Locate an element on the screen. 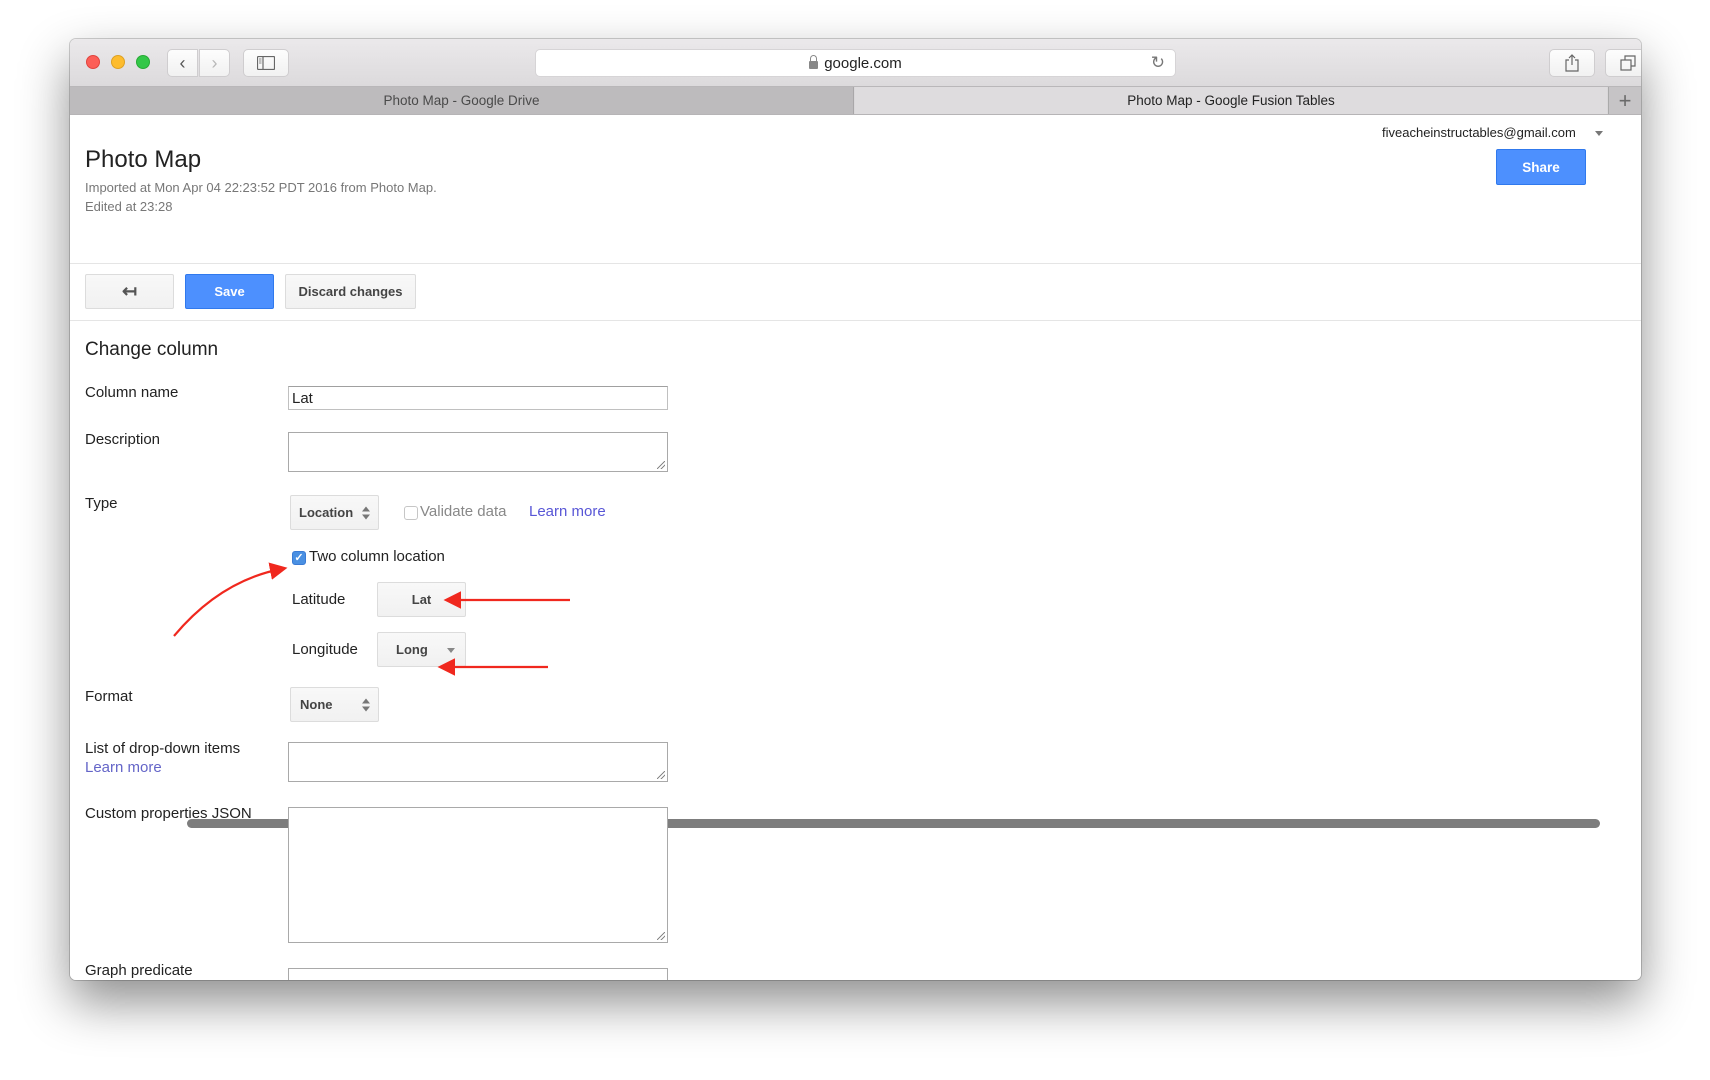  page-title: Photo Map is located at coordinates (143, 159).